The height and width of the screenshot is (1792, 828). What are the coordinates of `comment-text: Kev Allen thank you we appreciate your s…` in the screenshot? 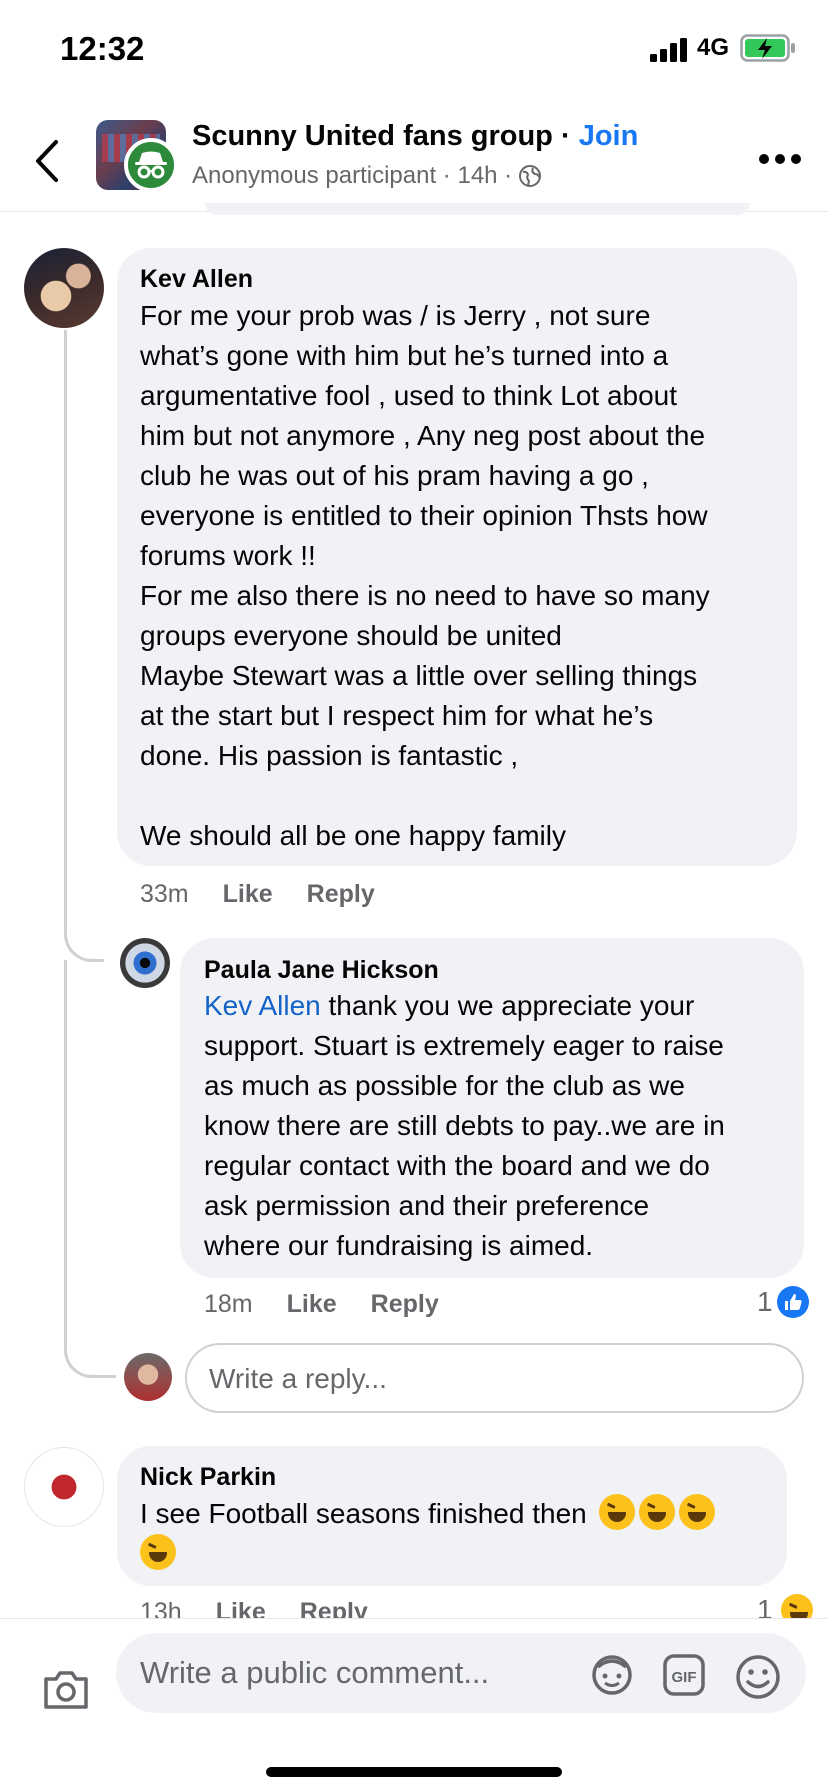 It's located at (464, 1126).